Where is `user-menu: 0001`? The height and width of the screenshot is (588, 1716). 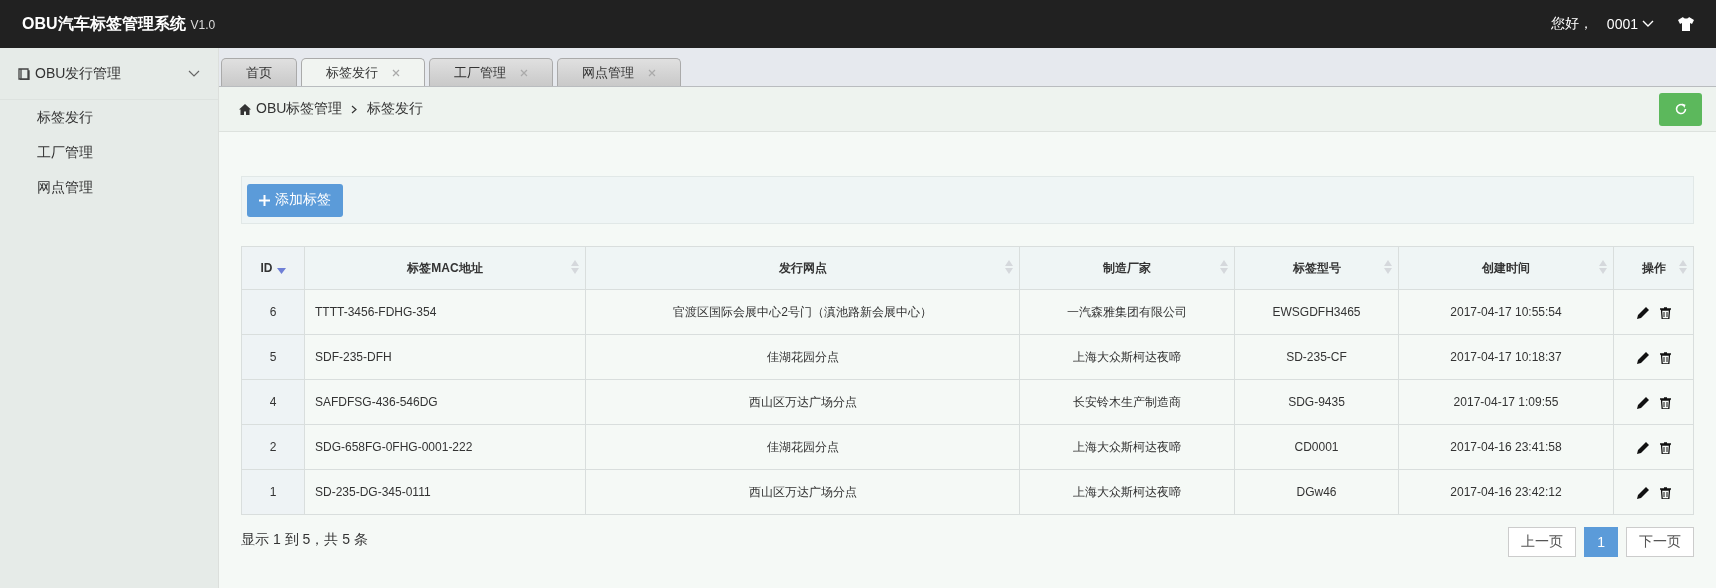
user-menu: 0001 is located at coordinates (1622, 24).